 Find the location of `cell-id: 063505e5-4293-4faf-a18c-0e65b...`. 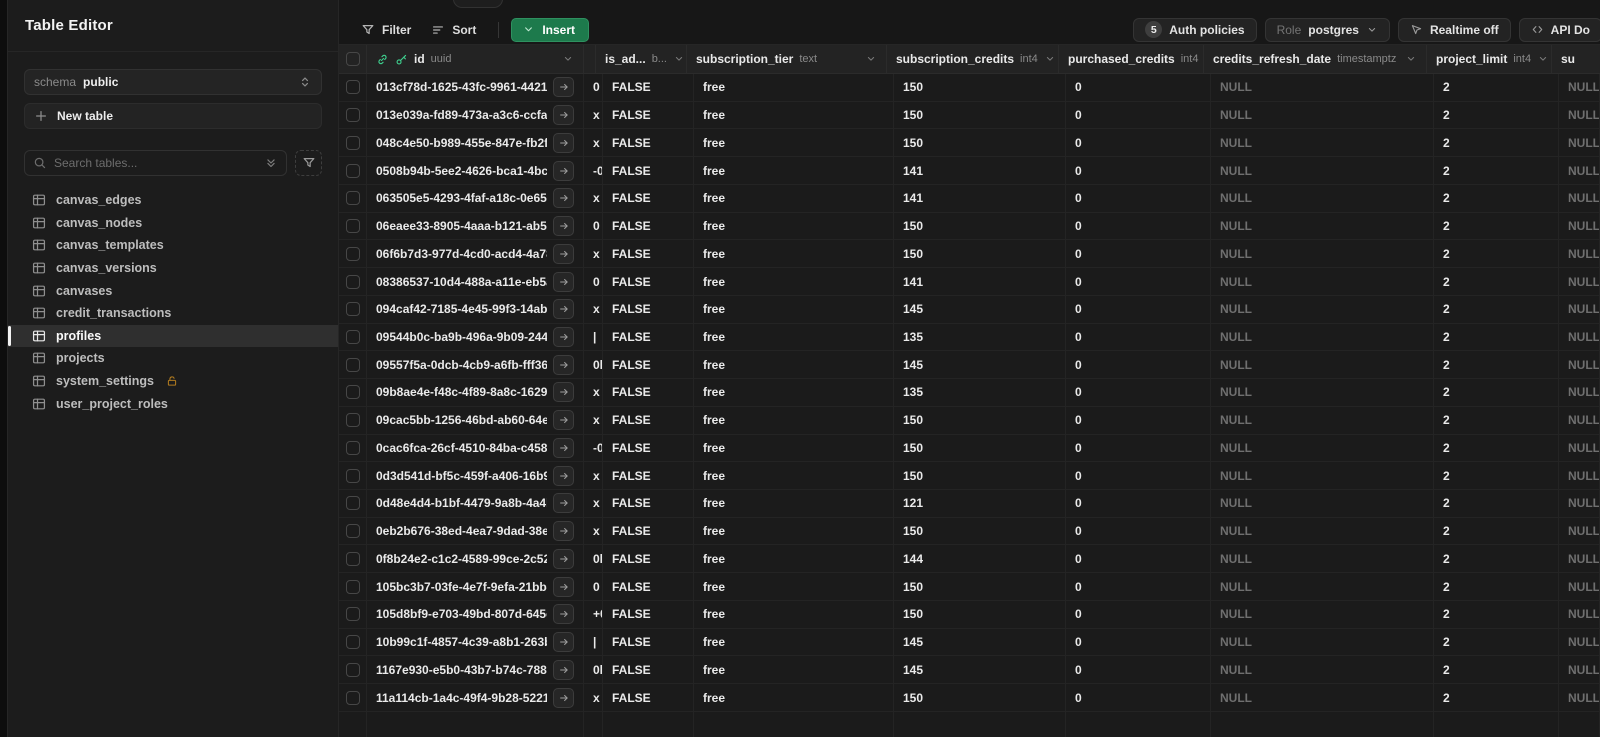

cell-id: 063505e5-4293-4faf-a18c-0e65b... is located at coordinates (475, 198).